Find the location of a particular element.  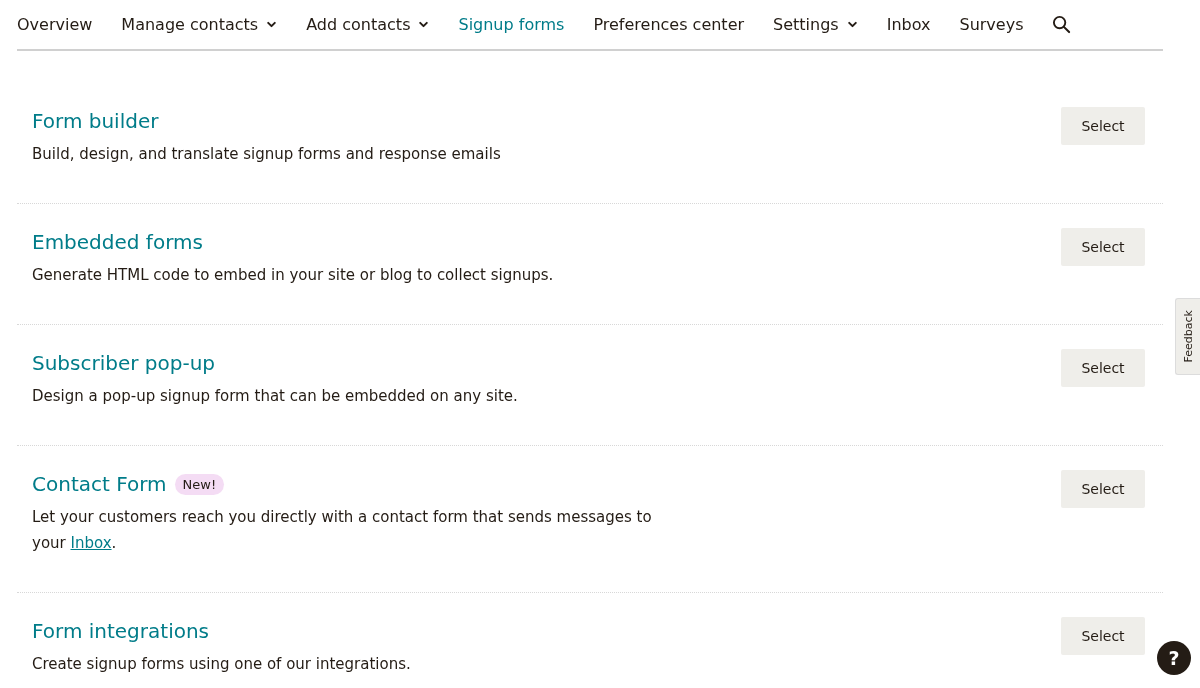

feedback-tab: Feedback is located at coordinates (1187, 336).